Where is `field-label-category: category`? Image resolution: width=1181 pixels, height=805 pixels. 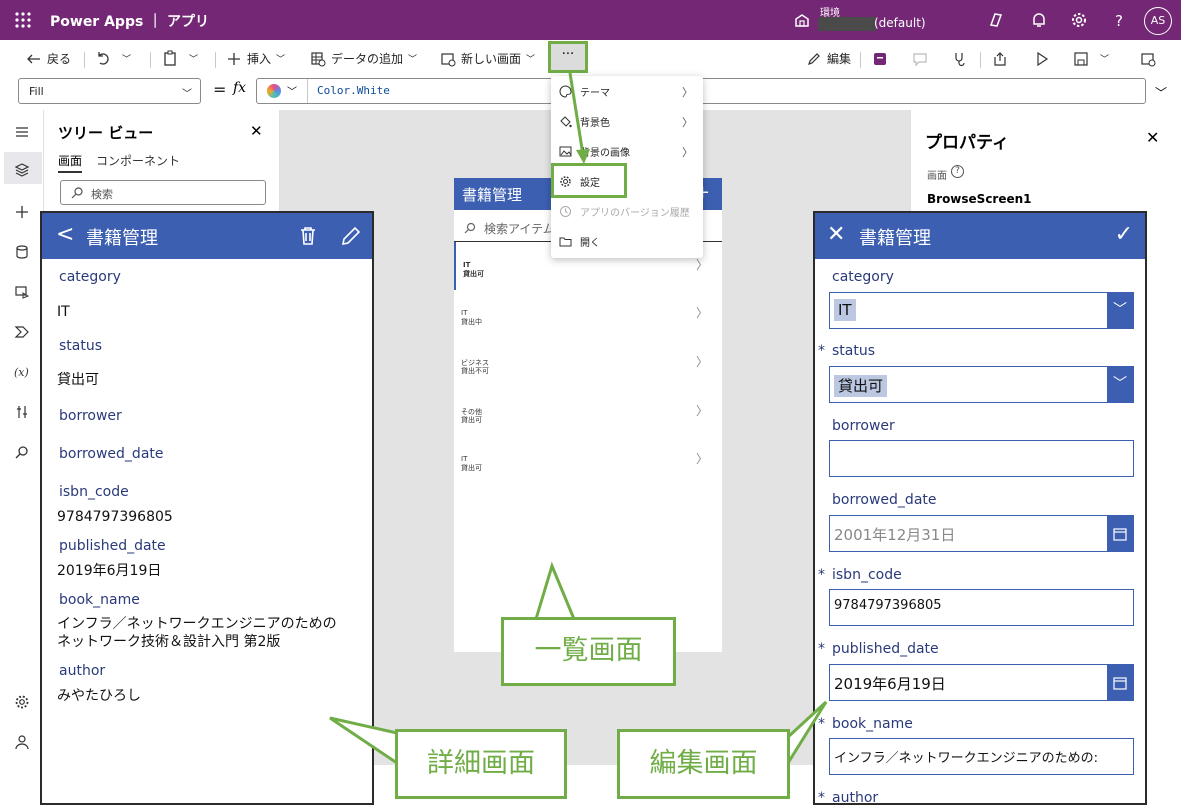
field-label-category: category is located at coordinates (90, 277).